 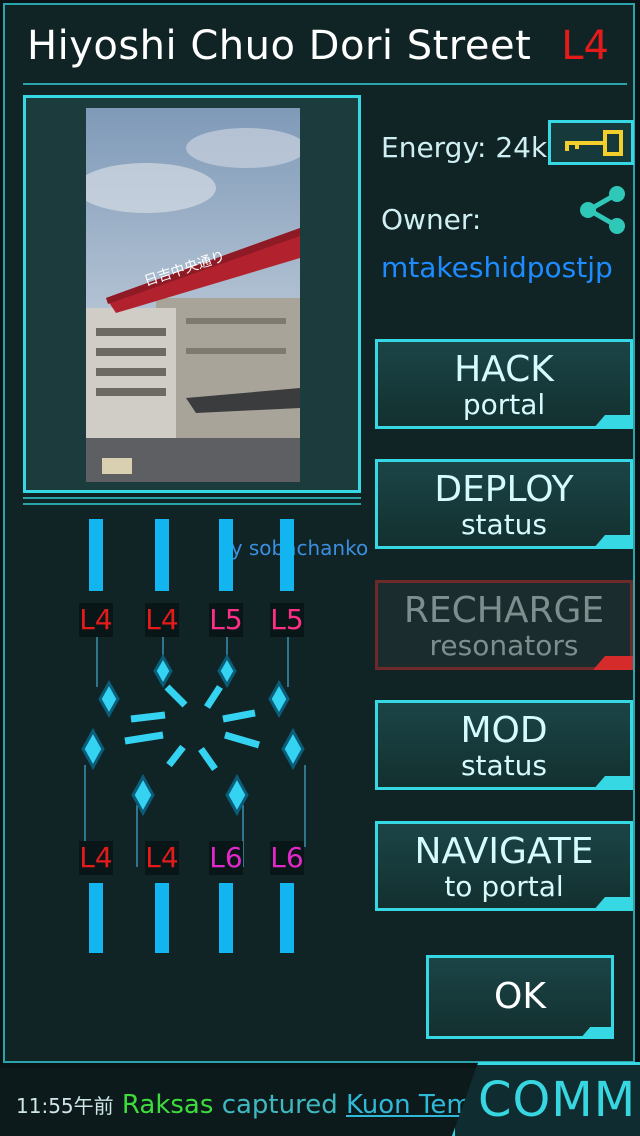 I want to click on ticker-time: 11:55午前, so click(x=65, y=1106).